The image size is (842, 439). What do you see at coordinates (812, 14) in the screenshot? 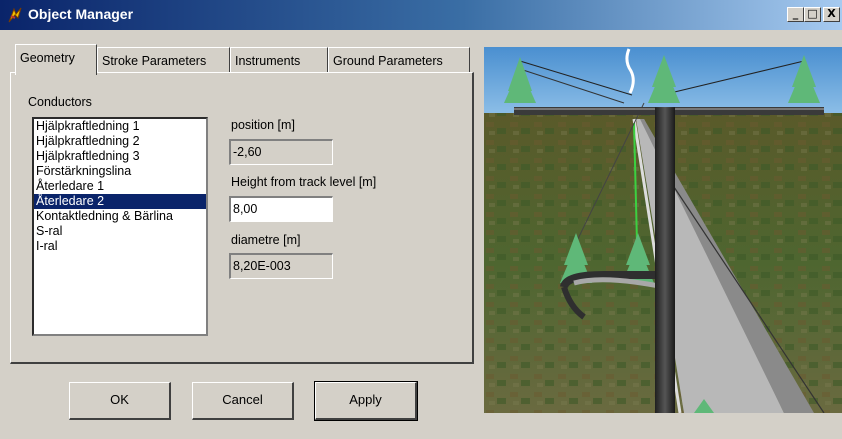
I see `maximize-button: □` at bounding box center [812, 14].